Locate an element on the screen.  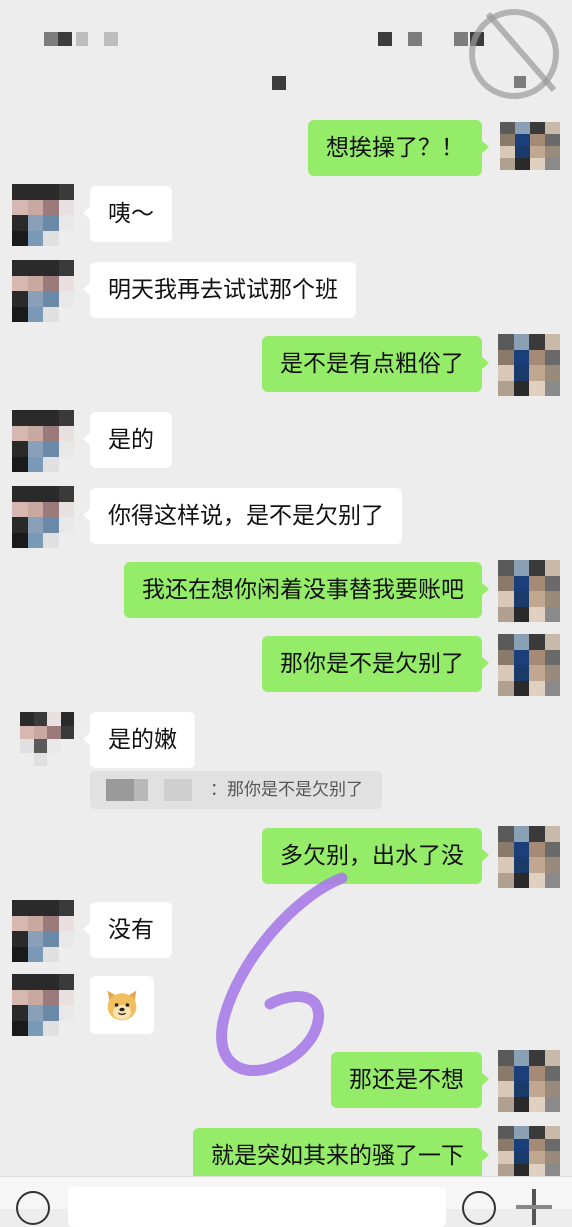
chat-title is located at coordinates (279, 83).